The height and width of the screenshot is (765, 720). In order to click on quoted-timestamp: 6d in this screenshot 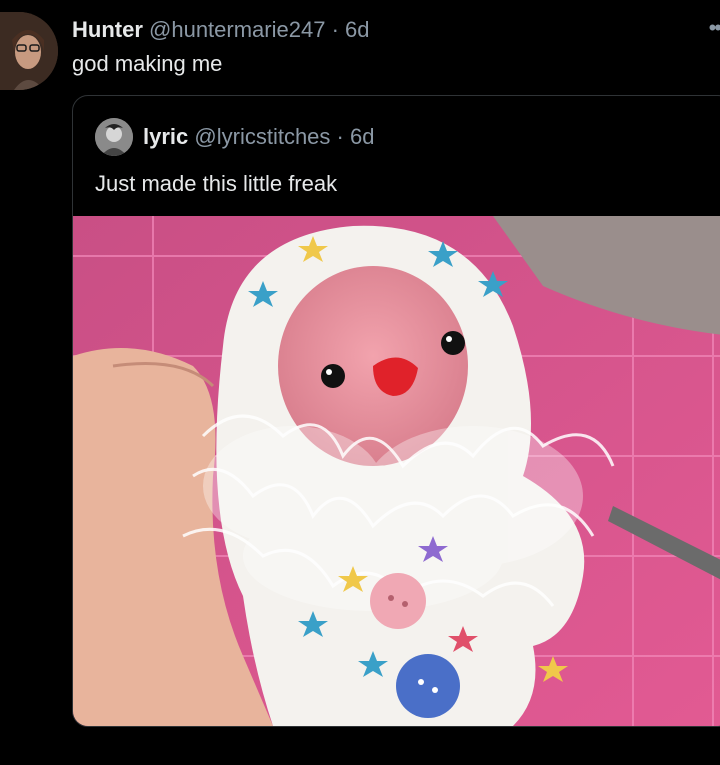, I will do `click(362, 137)`.